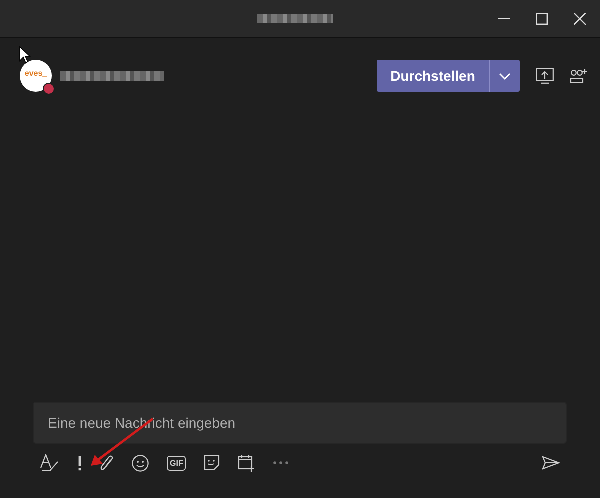  Describe the element at coordinates (50, 463) in the screenshot. I see `format-icon` at that location.